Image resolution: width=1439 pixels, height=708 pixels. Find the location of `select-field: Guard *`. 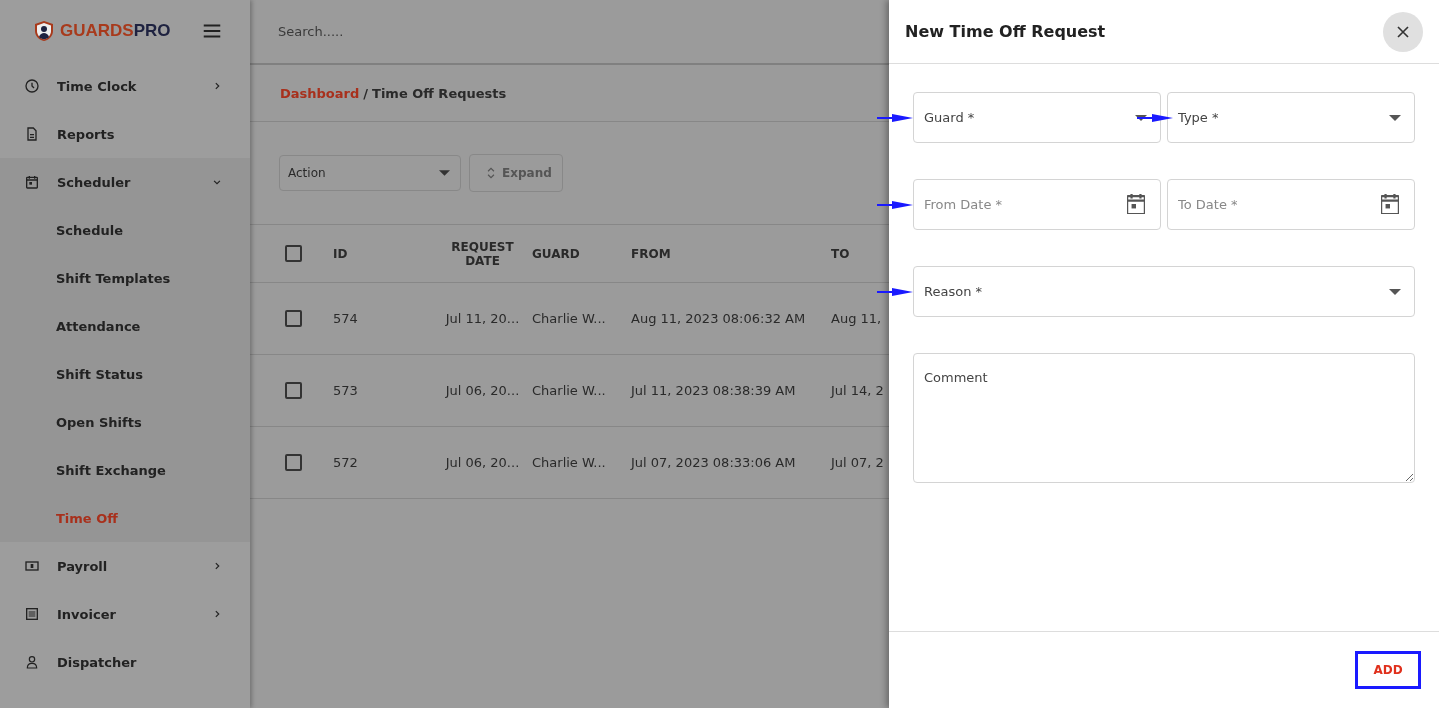

select-field: Guard * is located at coordinates (1037, 117).